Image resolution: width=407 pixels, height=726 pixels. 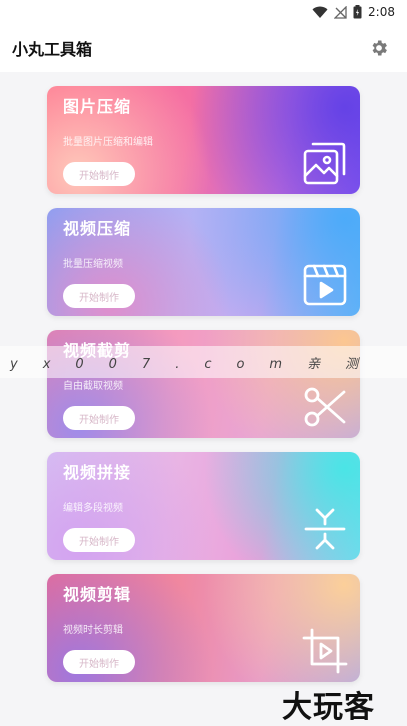 What do you see at coordinates (328, 707) in the screenshot?
I see `brand-watermark: 大玩客` at bounding box center [328, 707].